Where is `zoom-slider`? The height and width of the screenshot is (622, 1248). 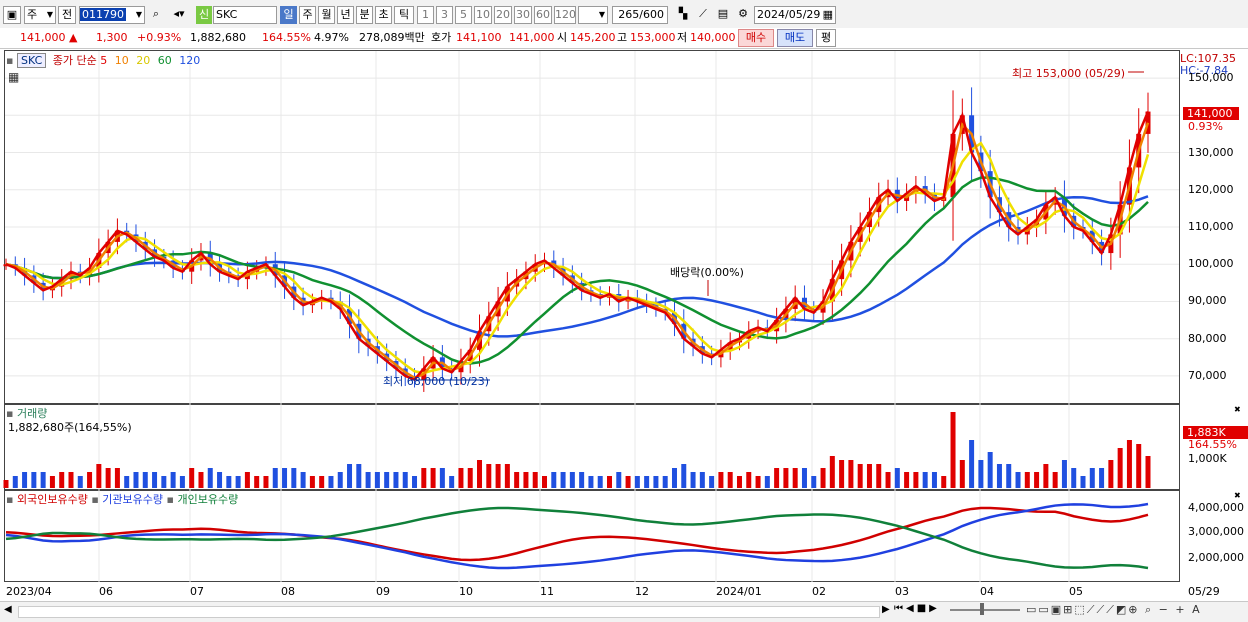 zoom-slider is located at coordinates (985, 610).